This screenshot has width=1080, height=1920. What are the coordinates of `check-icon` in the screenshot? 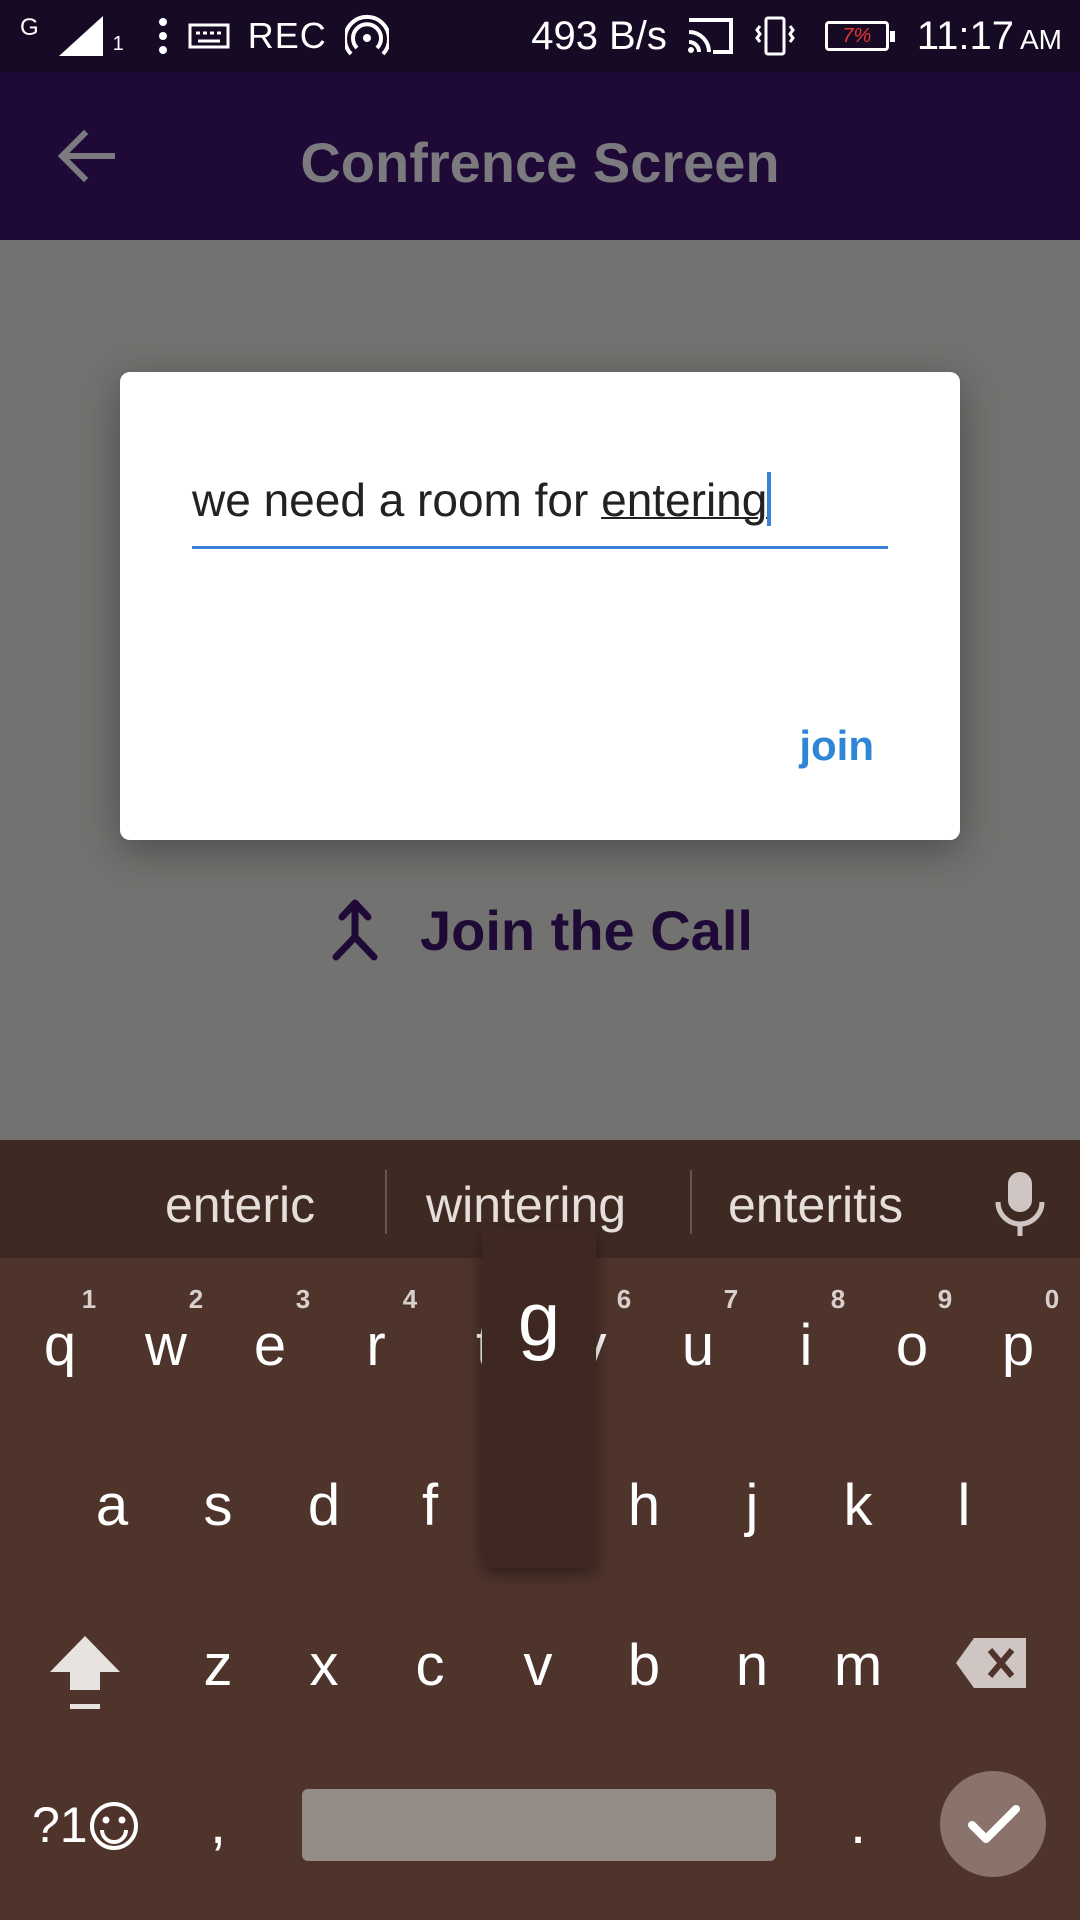 It's located at (994, 1824).